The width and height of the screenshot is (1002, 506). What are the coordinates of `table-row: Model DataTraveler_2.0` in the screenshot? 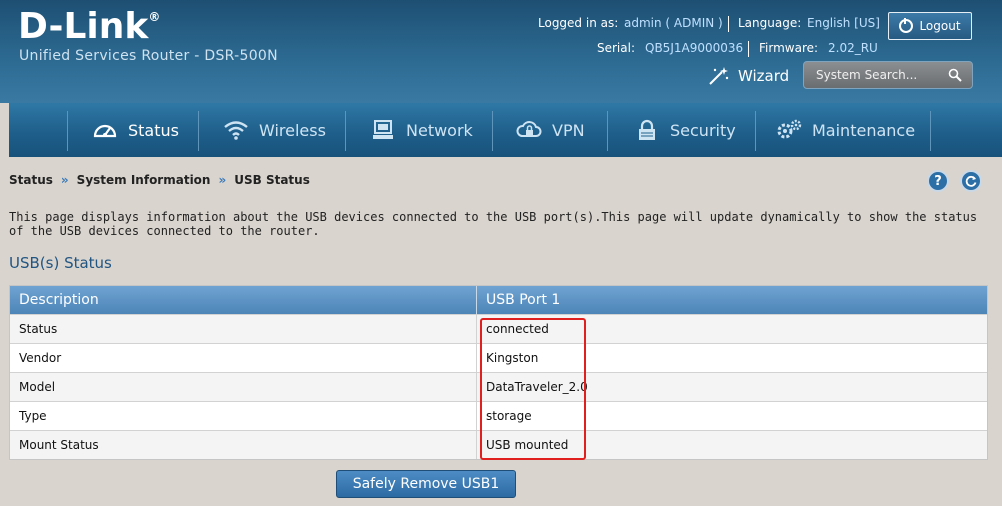 It's located at (498, 386).